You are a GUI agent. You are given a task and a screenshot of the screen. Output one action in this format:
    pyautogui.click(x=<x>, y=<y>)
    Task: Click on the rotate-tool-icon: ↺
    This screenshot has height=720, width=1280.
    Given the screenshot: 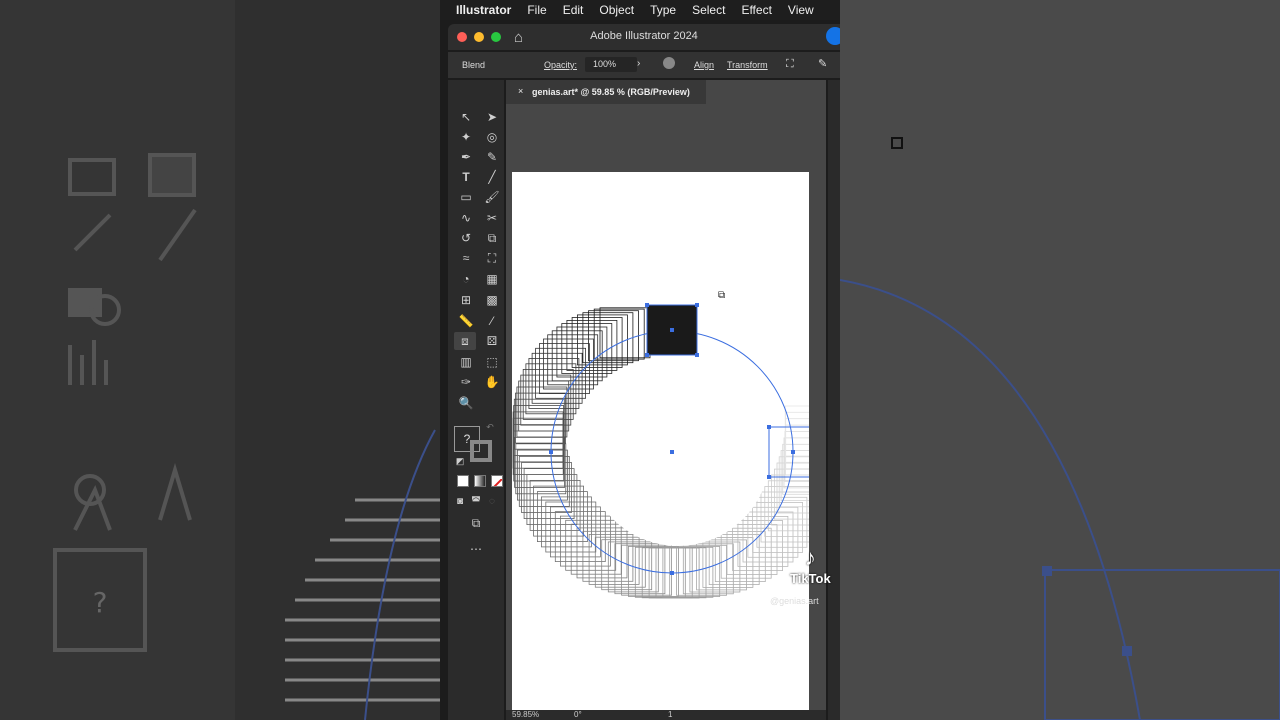 What is the action you would take?
    pyautogui.click(x=466, y=238)
    